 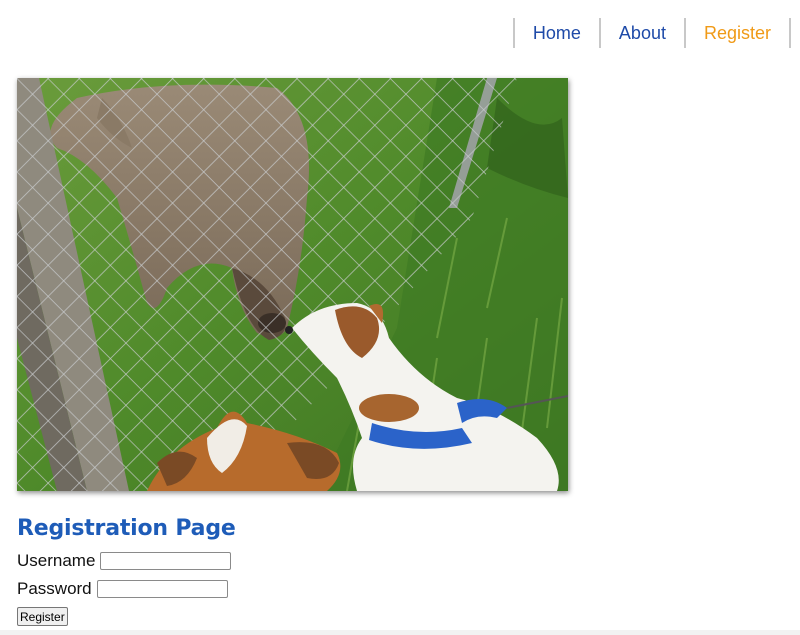 I want to click on password-input, so click(x=162, y=589).